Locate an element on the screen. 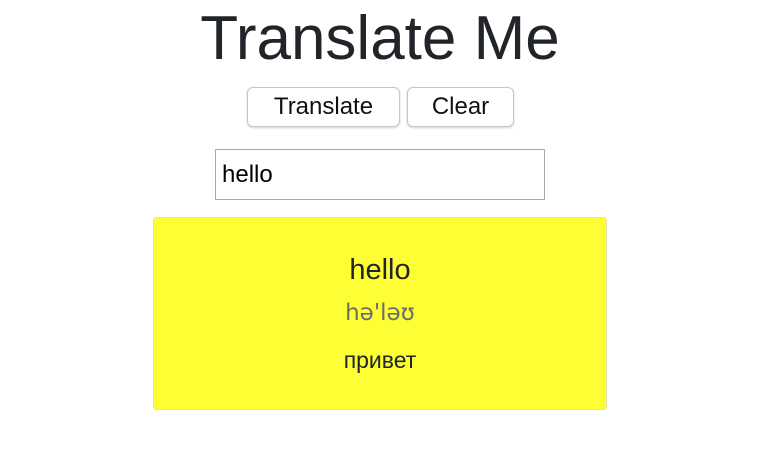 The image size is (778, 452). source-word: hello is located at coordinates (380, 270).